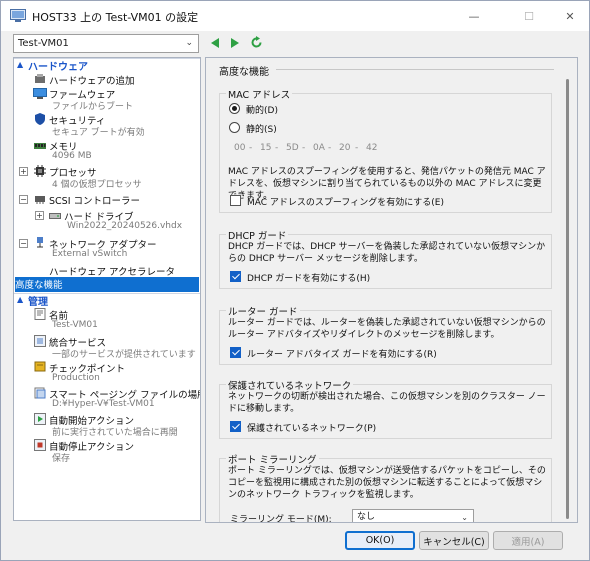  I want to click on integration-services-icon, so click(40, 341).